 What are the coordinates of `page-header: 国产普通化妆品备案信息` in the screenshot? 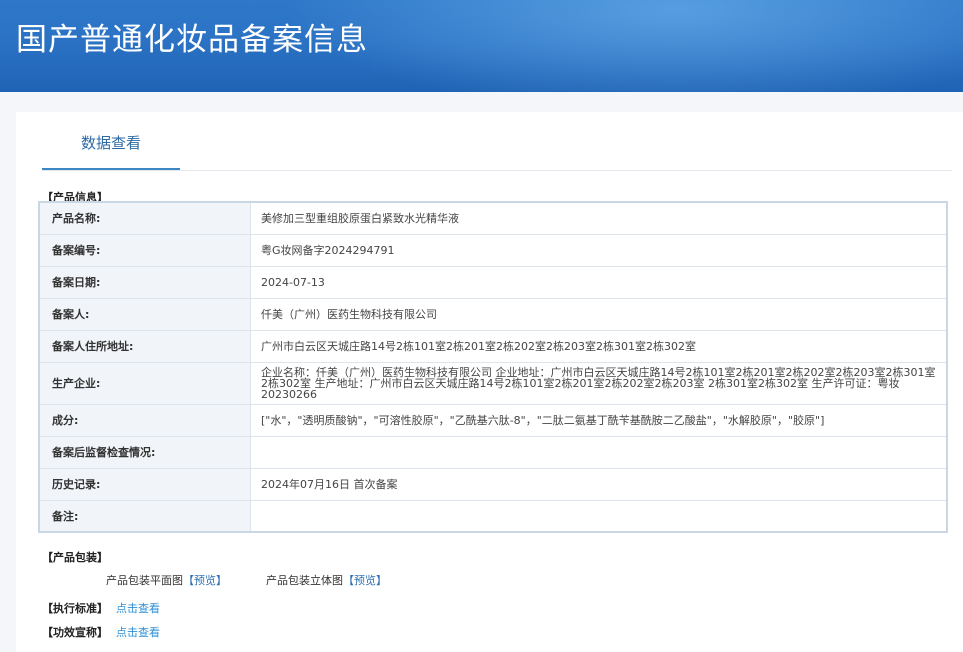 It's located at (481, 46).